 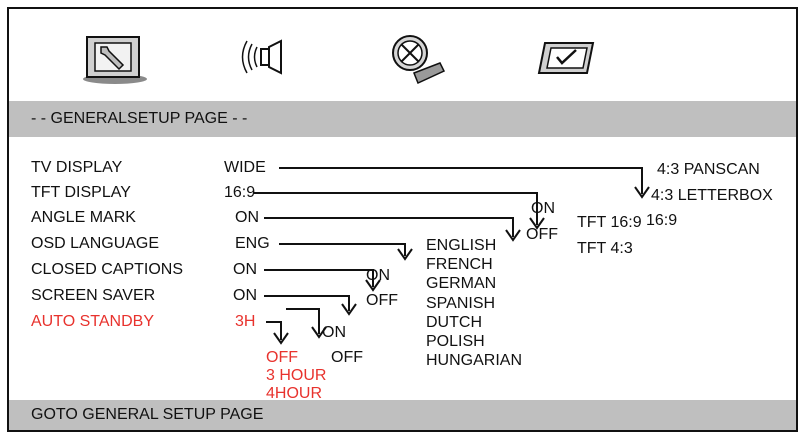 What do you see at coordinates (609, 223) in the screenshot?
I see `tft-display-option: TFT 16:9` at bounding box center [609, 223].